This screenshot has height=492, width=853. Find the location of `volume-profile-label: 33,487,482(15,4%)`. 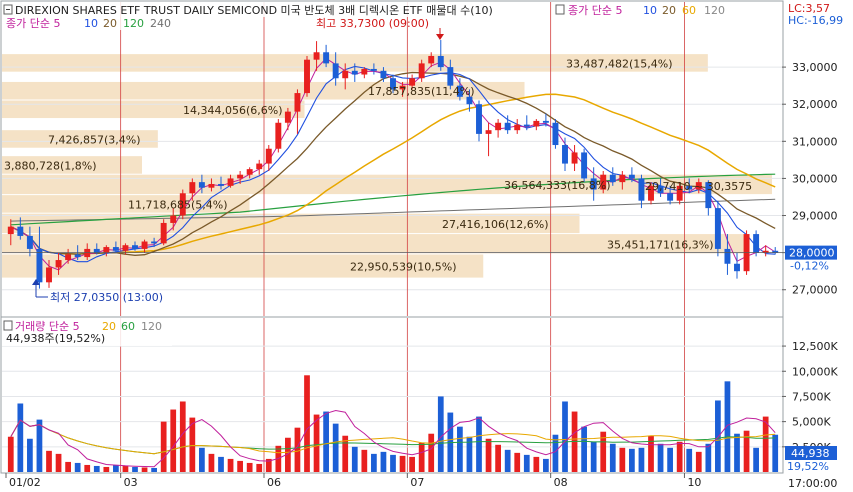

volume-profile-label: 33,487,482(15,4%) is located at coordinates (619, 63).